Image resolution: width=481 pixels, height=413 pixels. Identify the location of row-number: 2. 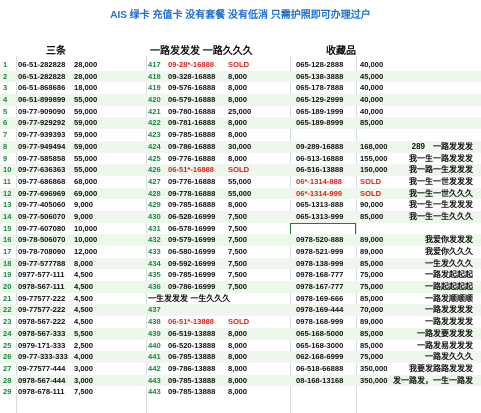
(5, 77).